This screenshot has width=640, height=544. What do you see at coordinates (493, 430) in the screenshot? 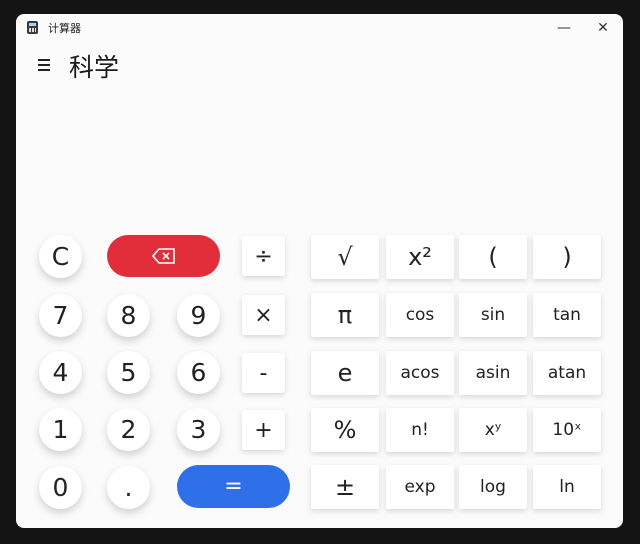
I see `power-button: xʸ` at bounding box center [493, 430].